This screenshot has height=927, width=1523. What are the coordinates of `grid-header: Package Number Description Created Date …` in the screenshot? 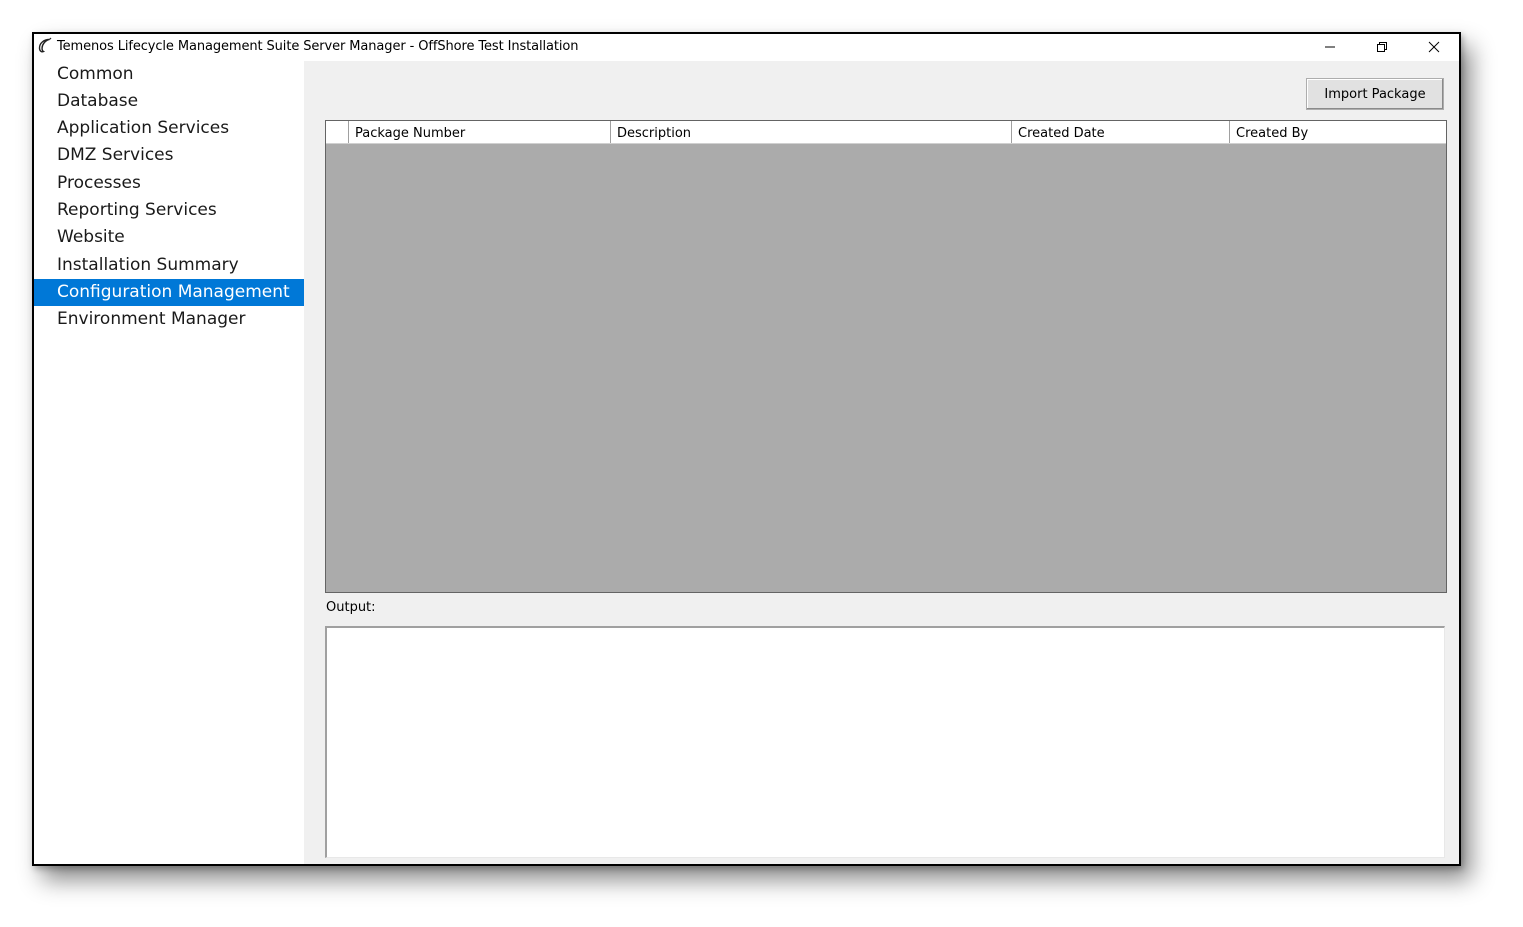 It's located at (886, 132).